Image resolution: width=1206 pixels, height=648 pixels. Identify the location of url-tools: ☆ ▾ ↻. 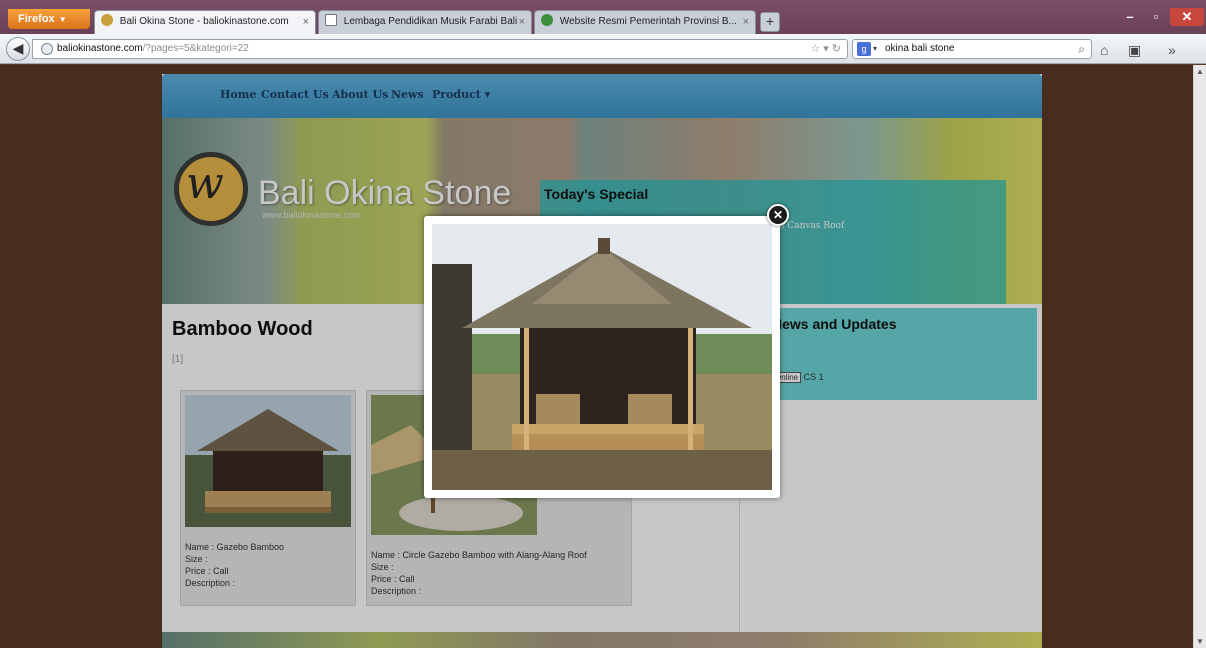
(825, 49).